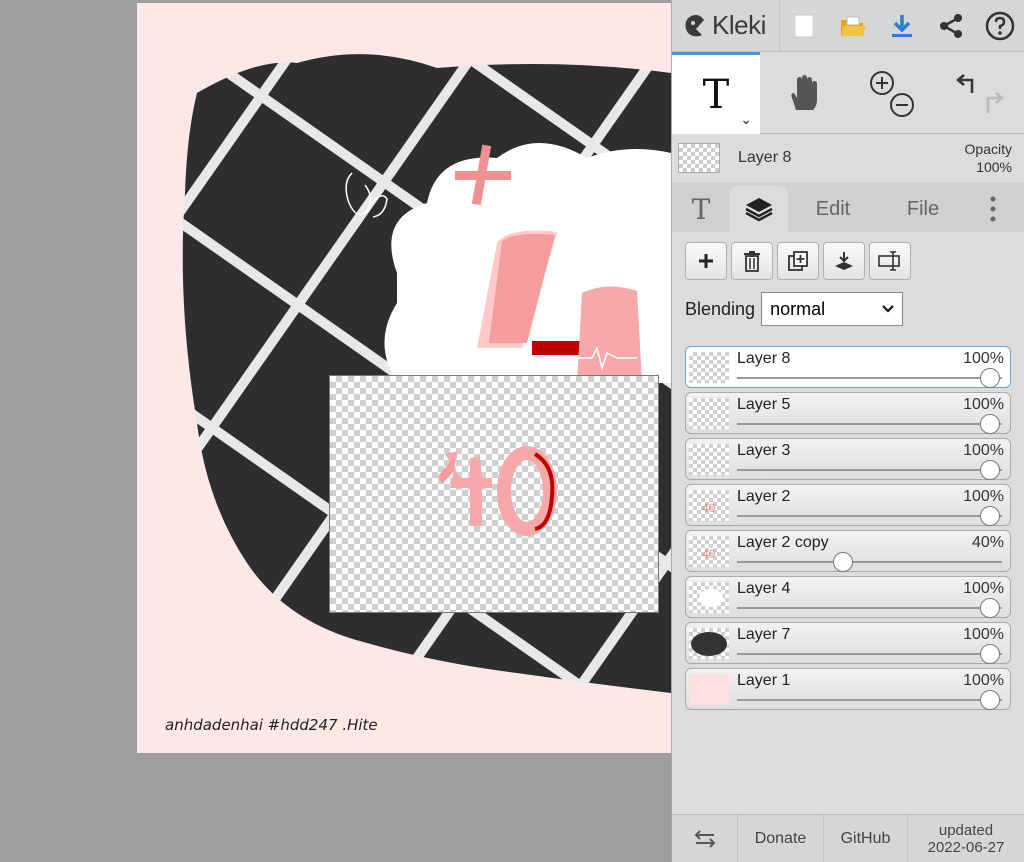 The image size is (1024, 862). I want to click on top-bar: Kleki, so click(848, 26).